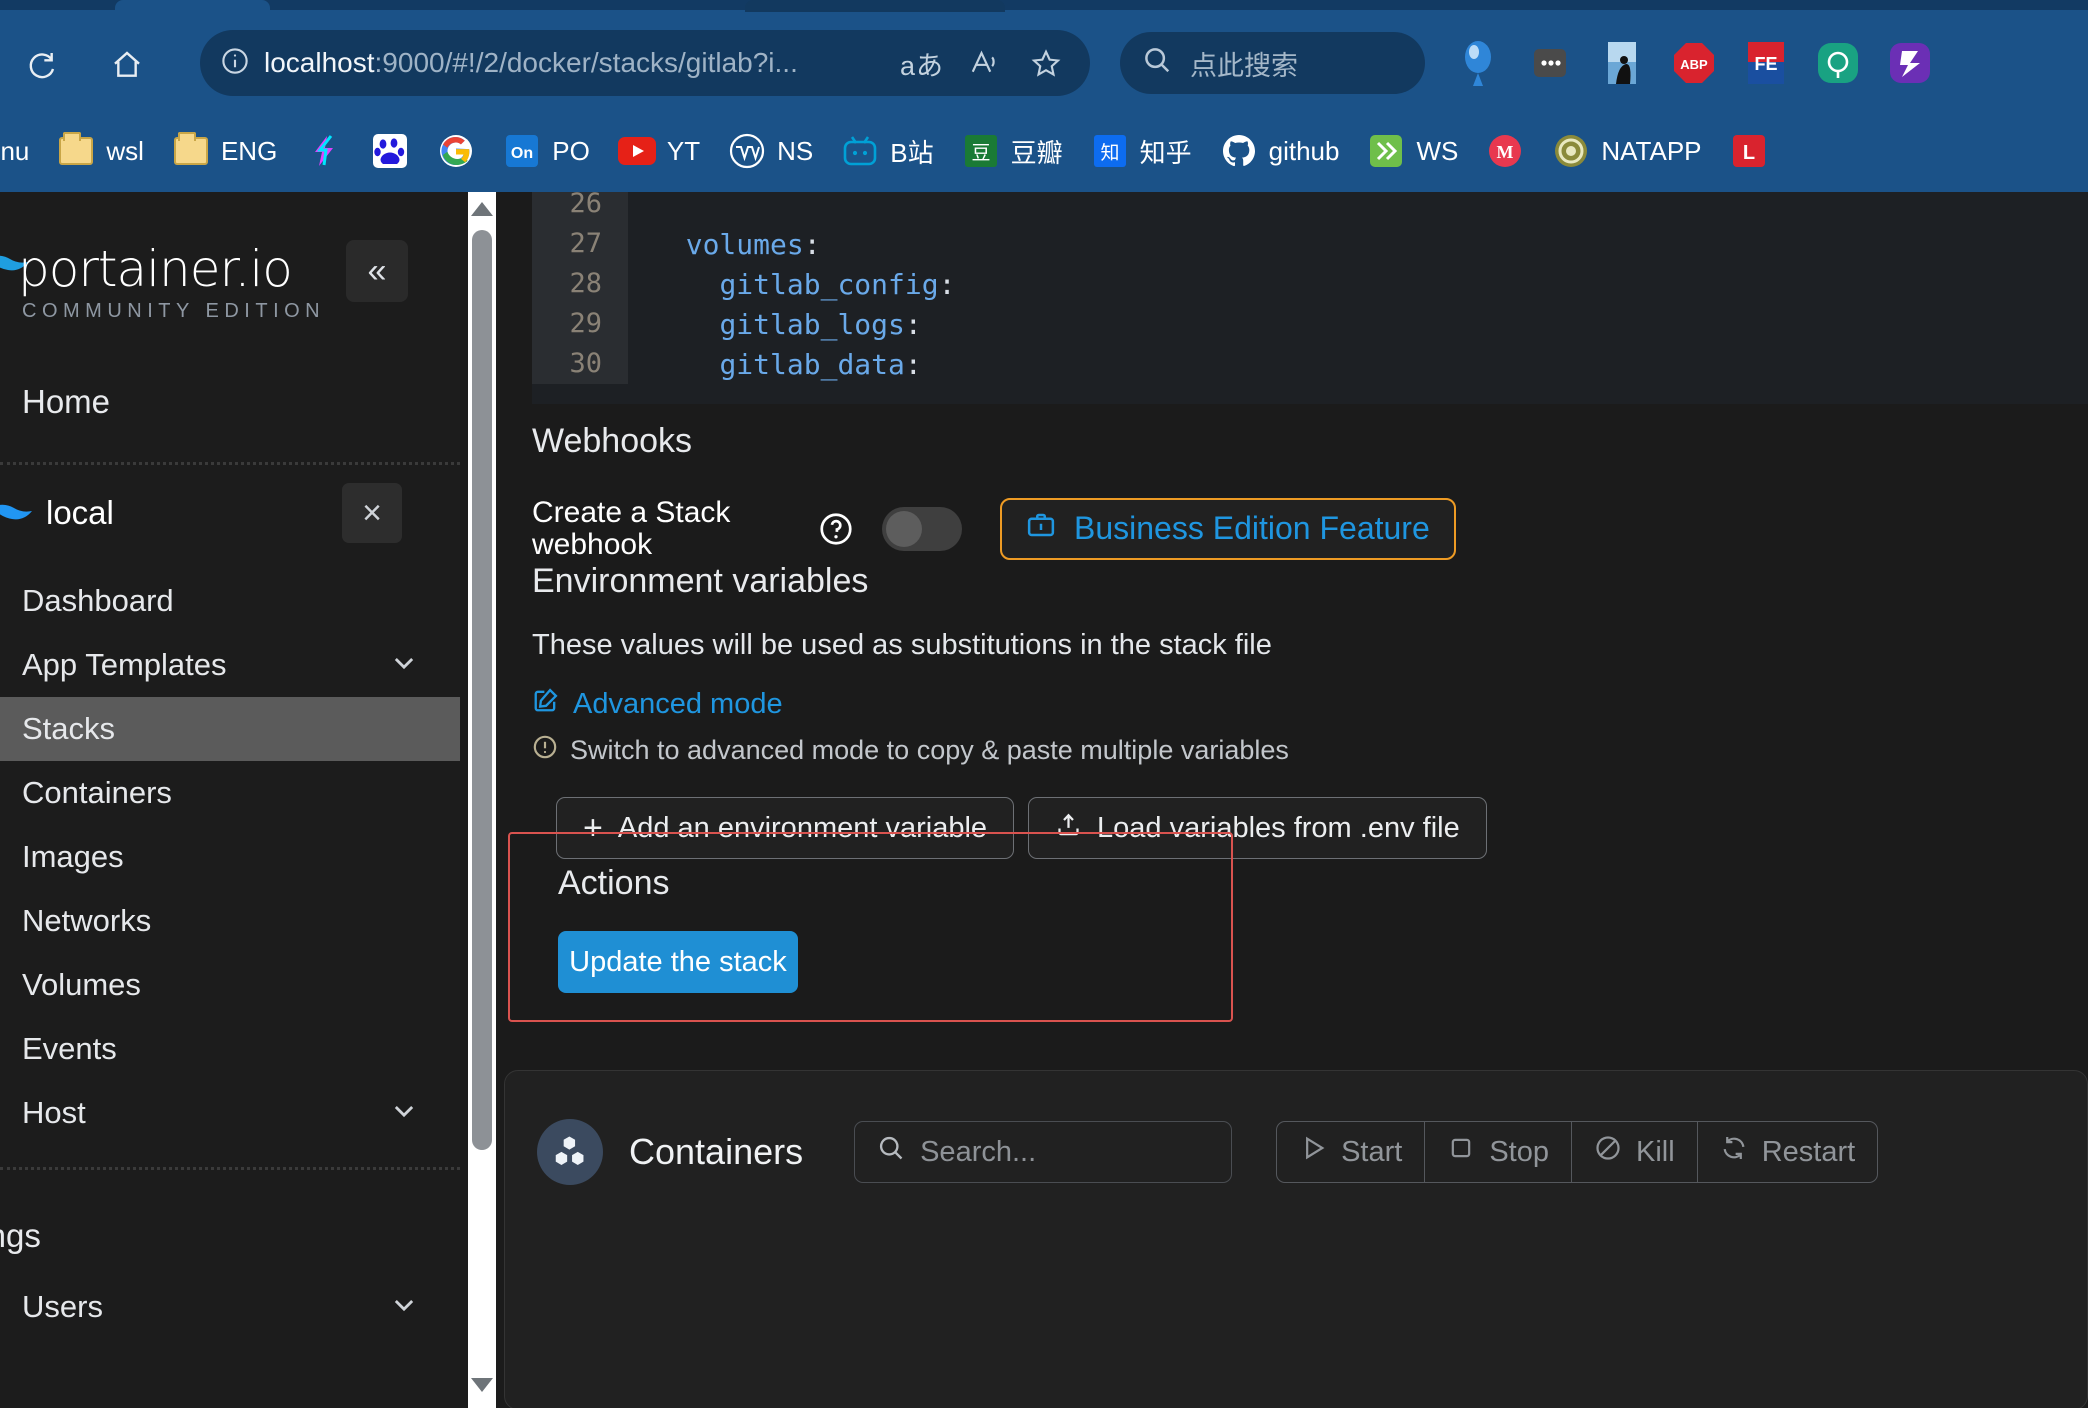  I want to click on double-chevron-left-icon: «, so click(377, 271).